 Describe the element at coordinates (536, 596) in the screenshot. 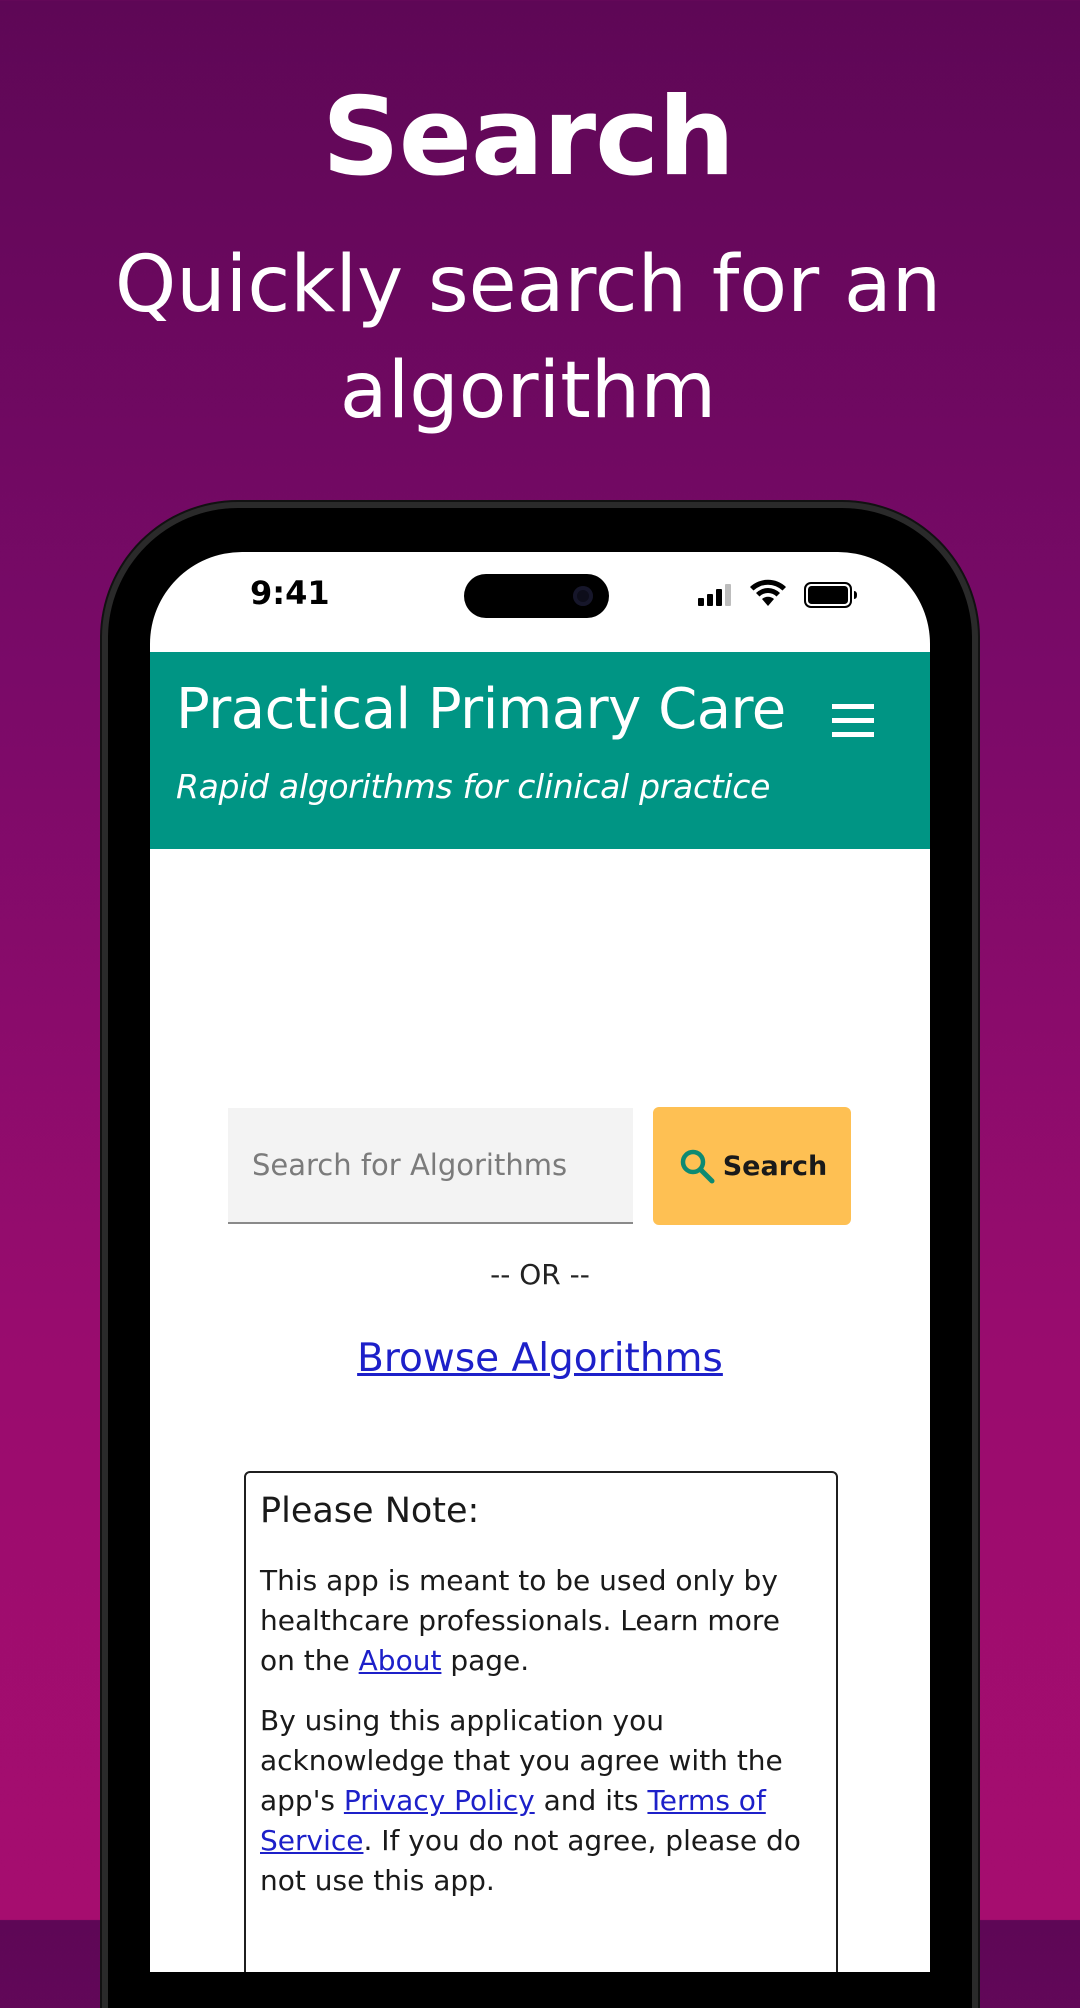

I see `dynamic-island` at that location.